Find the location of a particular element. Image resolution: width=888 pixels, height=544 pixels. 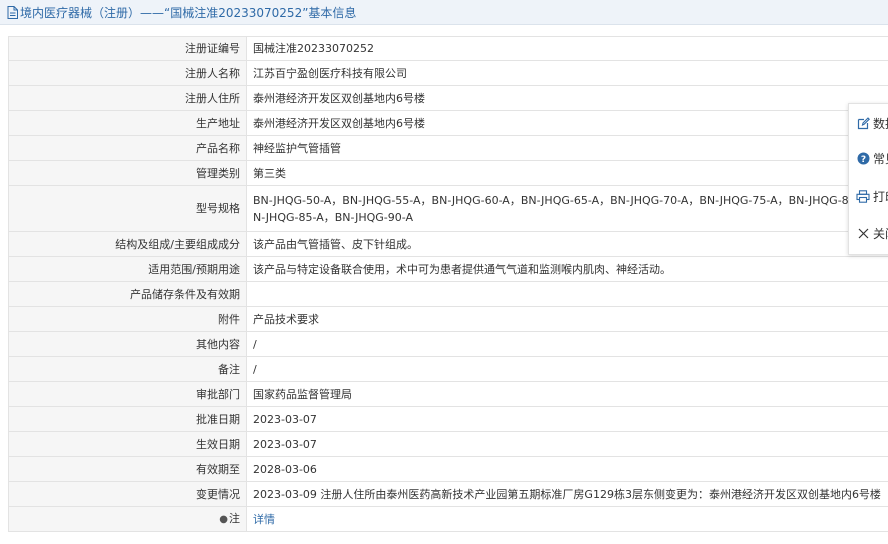

help-icon: ? is located at coordinates (863, 158).